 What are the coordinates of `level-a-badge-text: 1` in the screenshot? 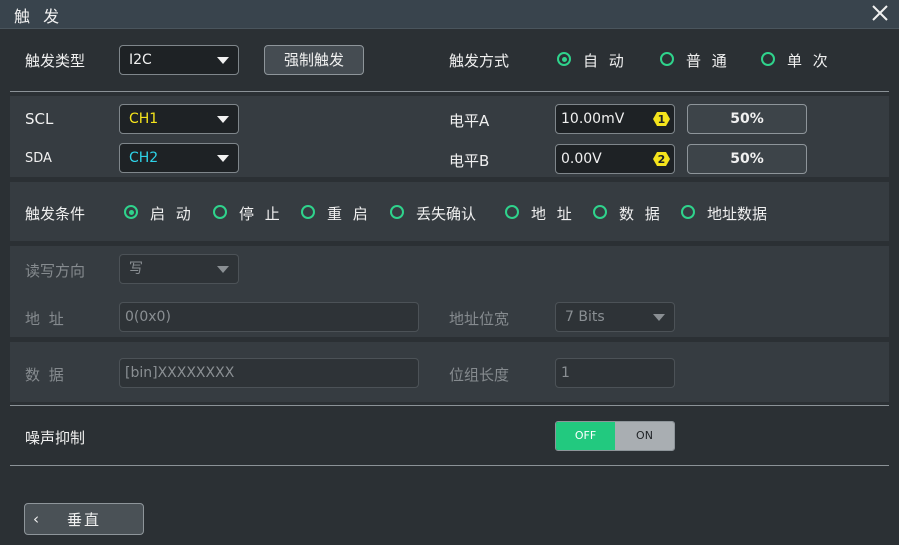 It's located at (662, 119).